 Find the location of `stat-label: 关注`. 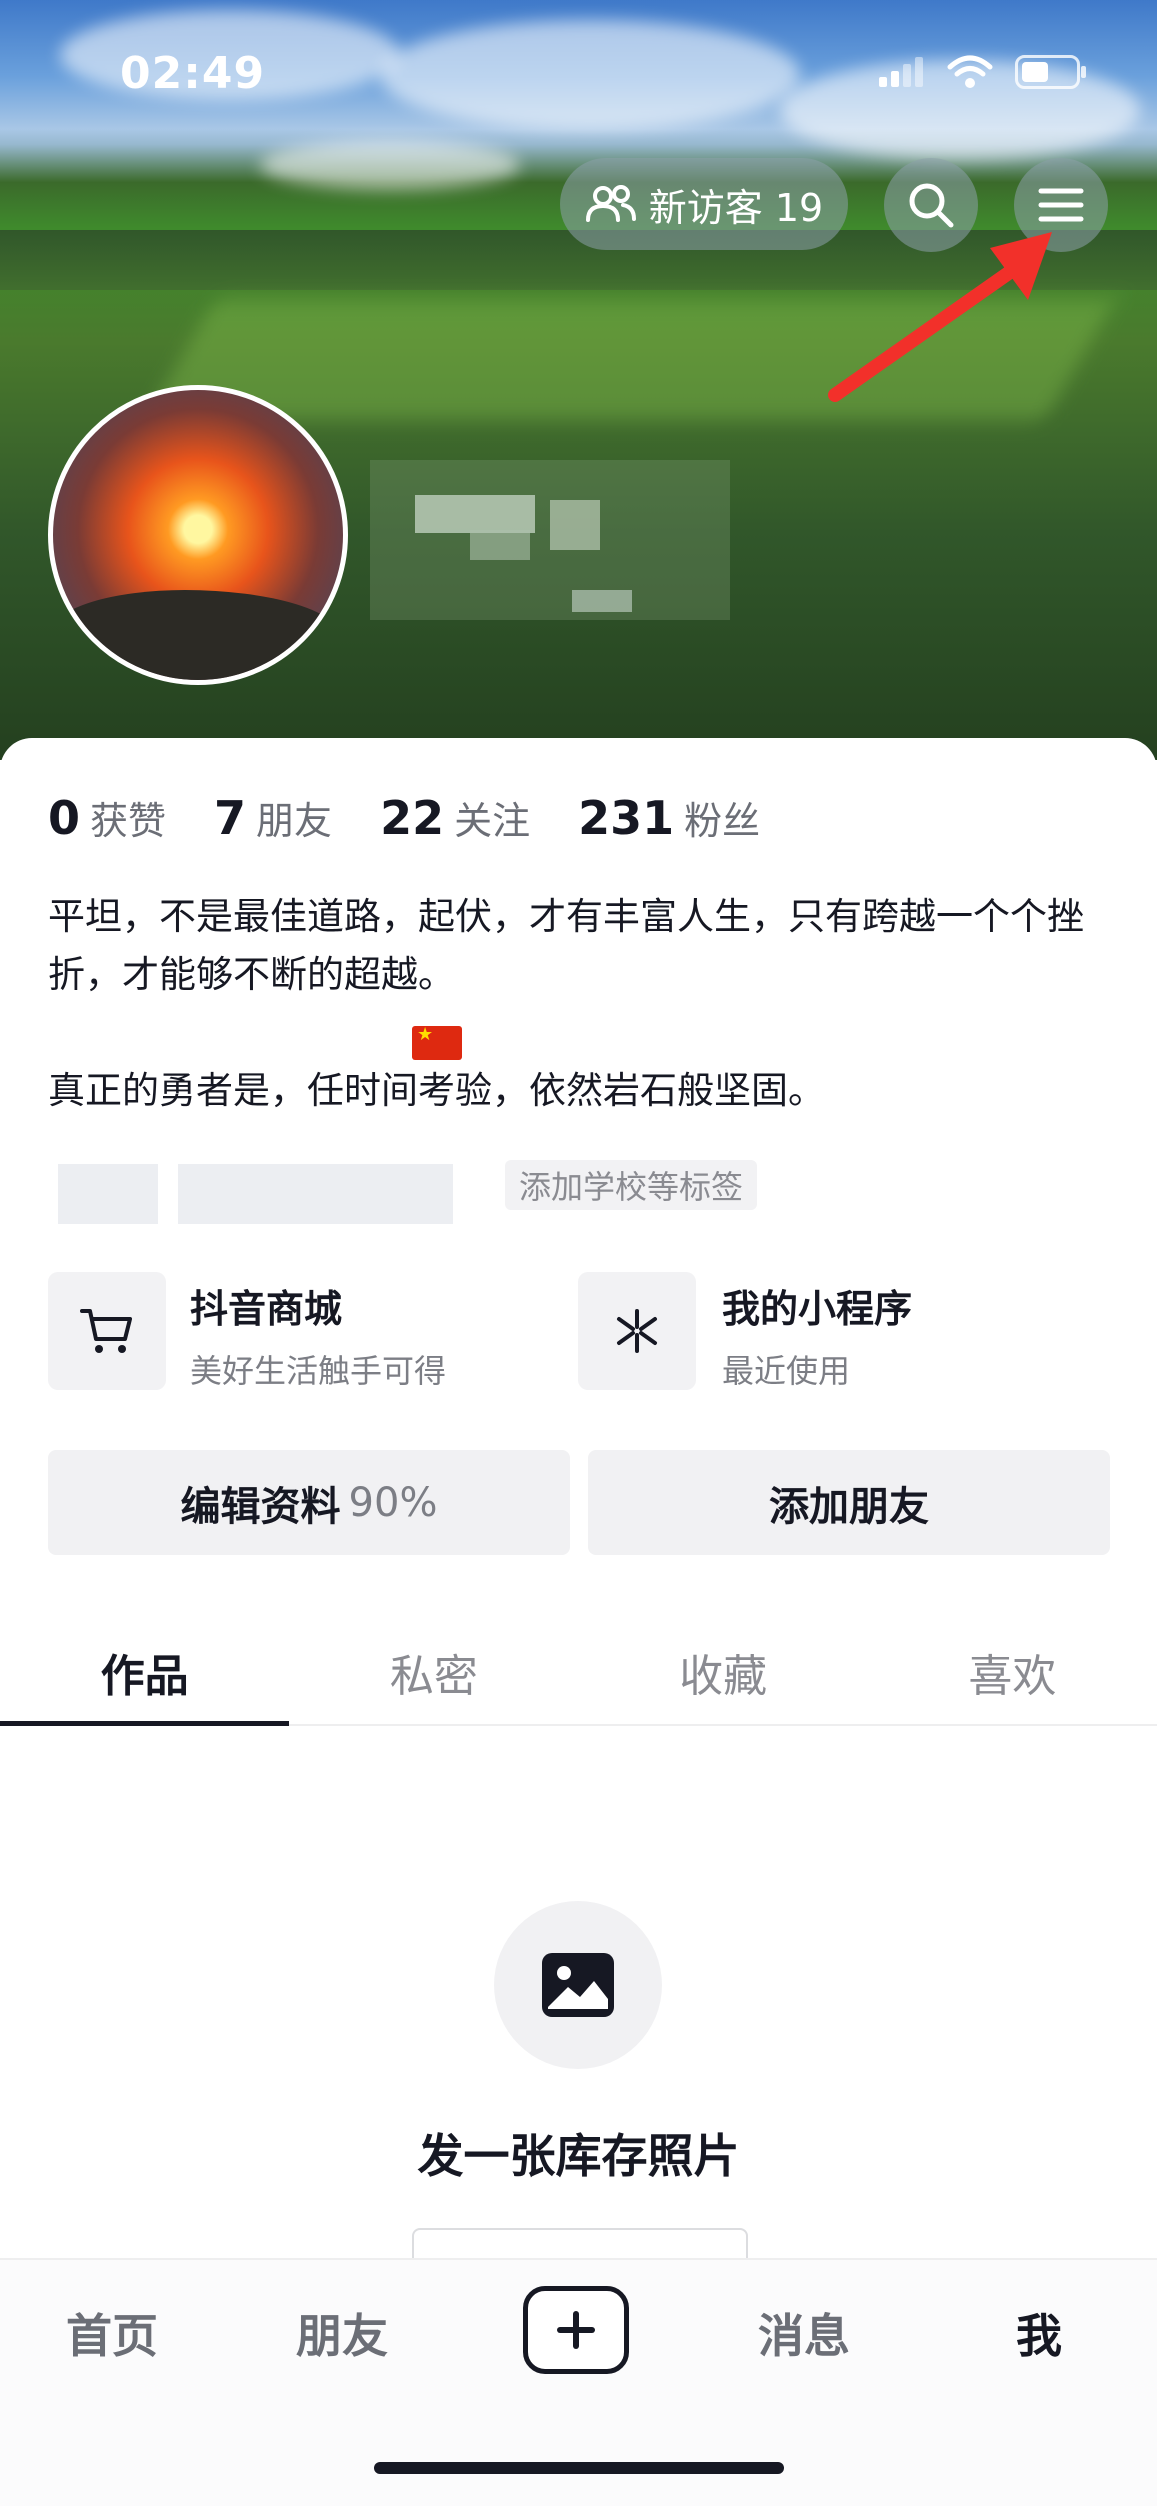

stat-label: 关注 is located at coordinates (492, 821).